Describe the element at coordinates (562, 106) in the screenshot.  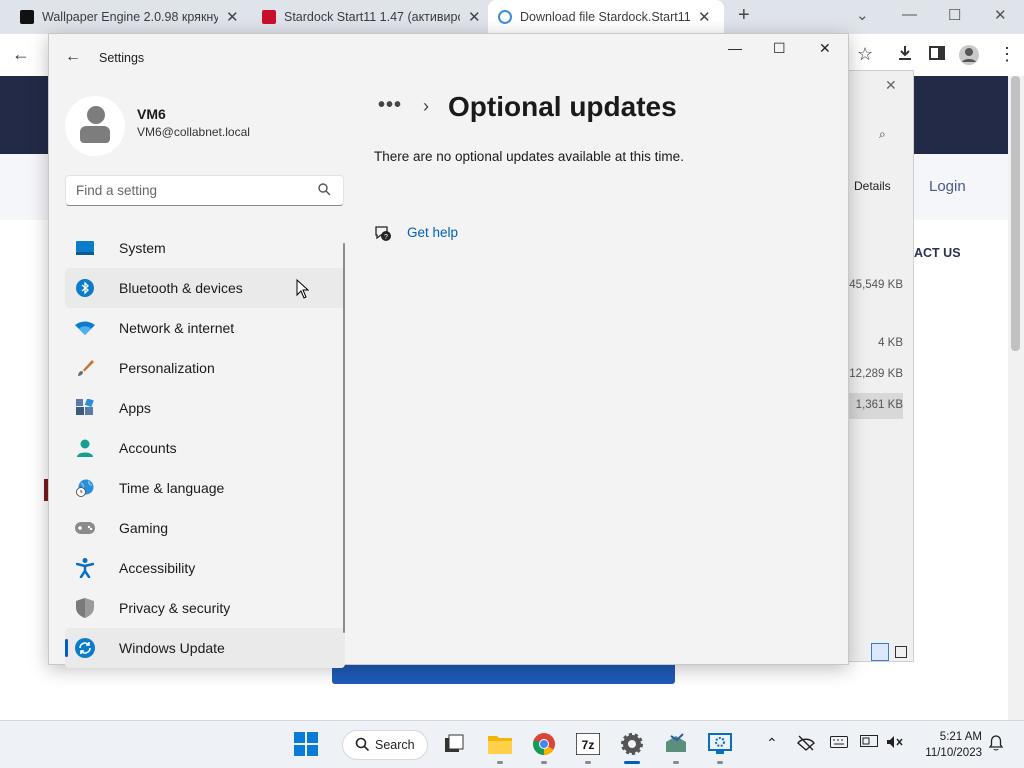
I see `page-title: Optional updates` at that location.